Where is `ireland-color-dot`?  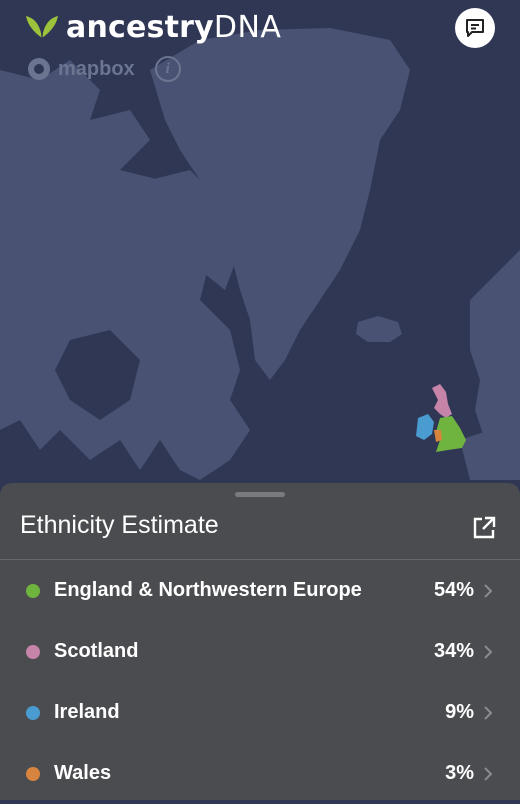 ireland-color-dot is located at coordinates (33, 712).